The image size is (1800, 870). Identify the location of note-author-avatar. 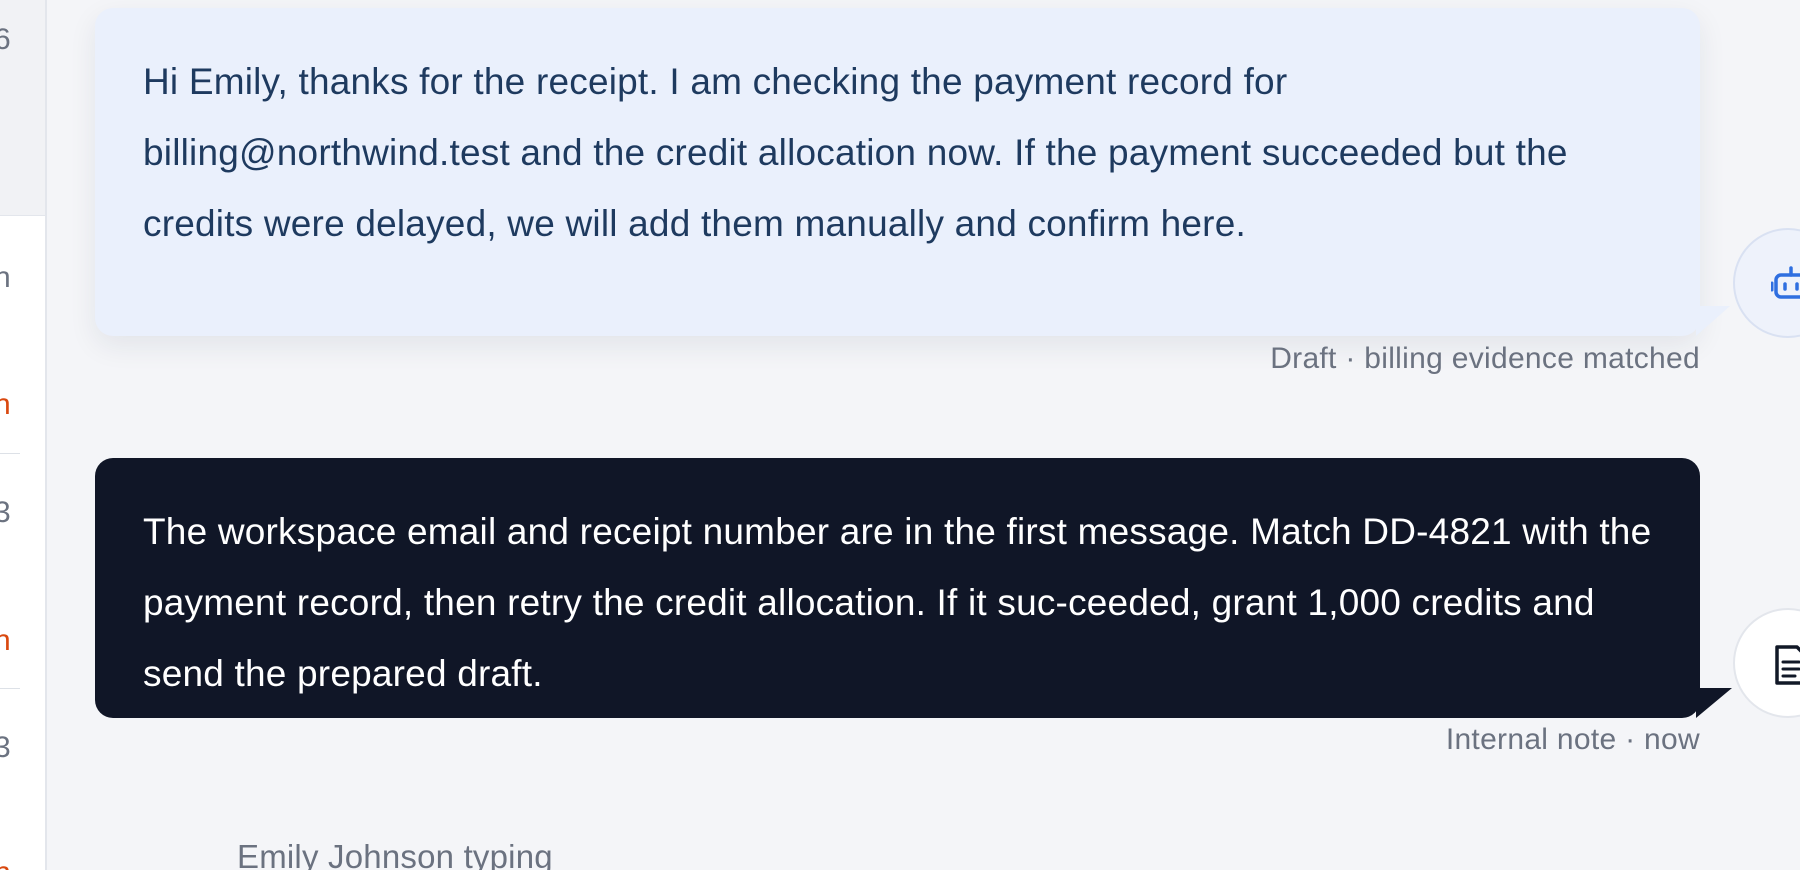
(1766, 663).